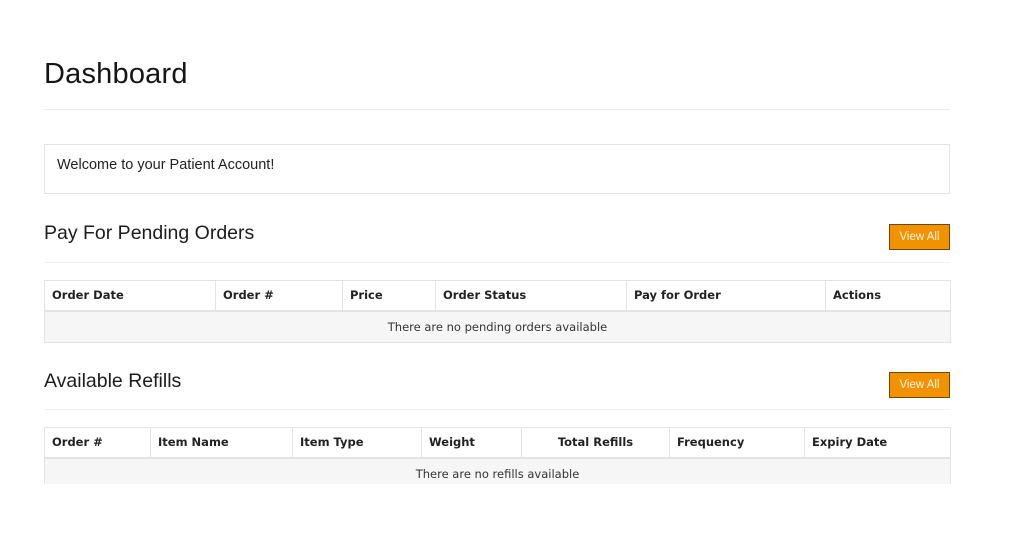  I want to click on column-header-price: Price, so click(389, 296).